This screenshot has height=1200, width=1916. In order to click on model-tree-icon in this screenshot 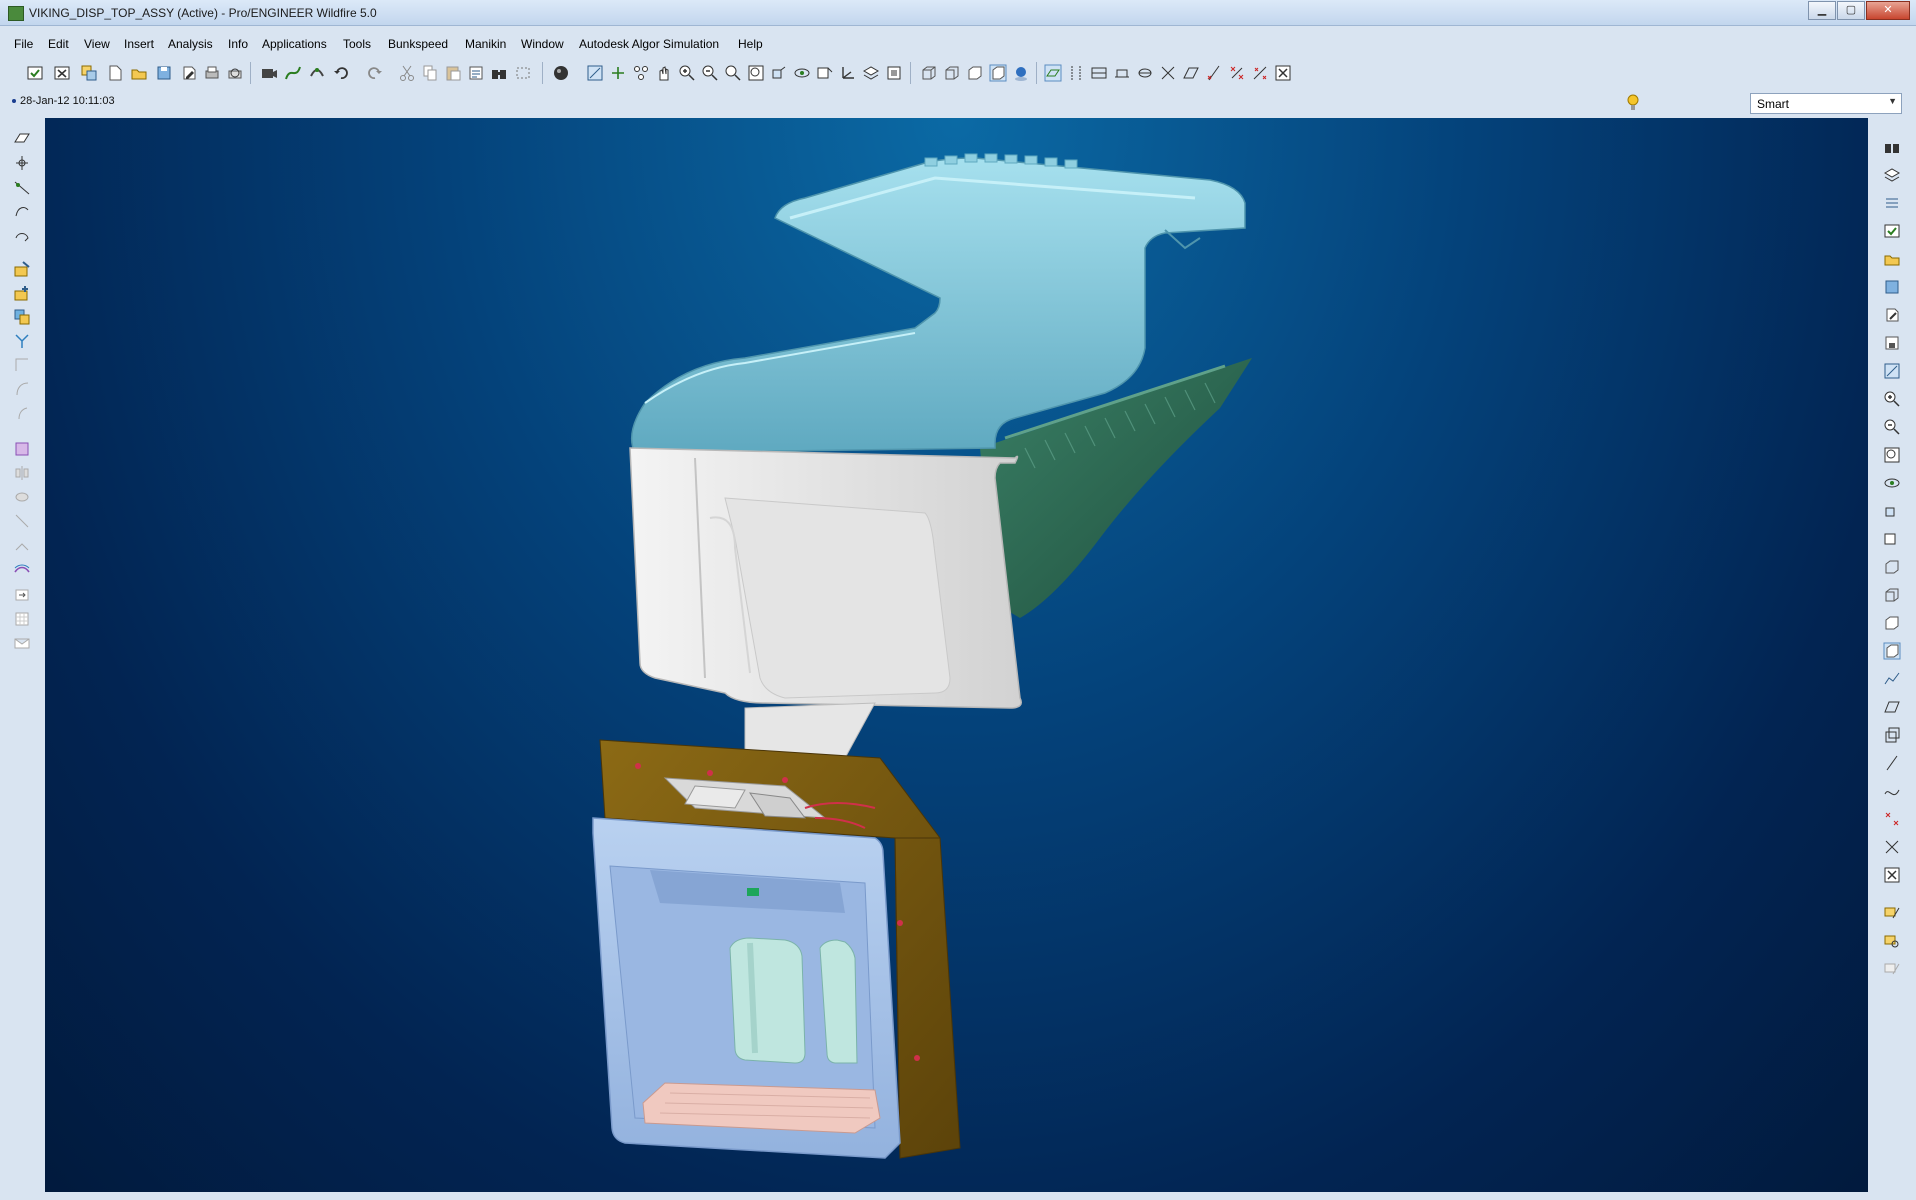, I will do `click(894, 73)`.